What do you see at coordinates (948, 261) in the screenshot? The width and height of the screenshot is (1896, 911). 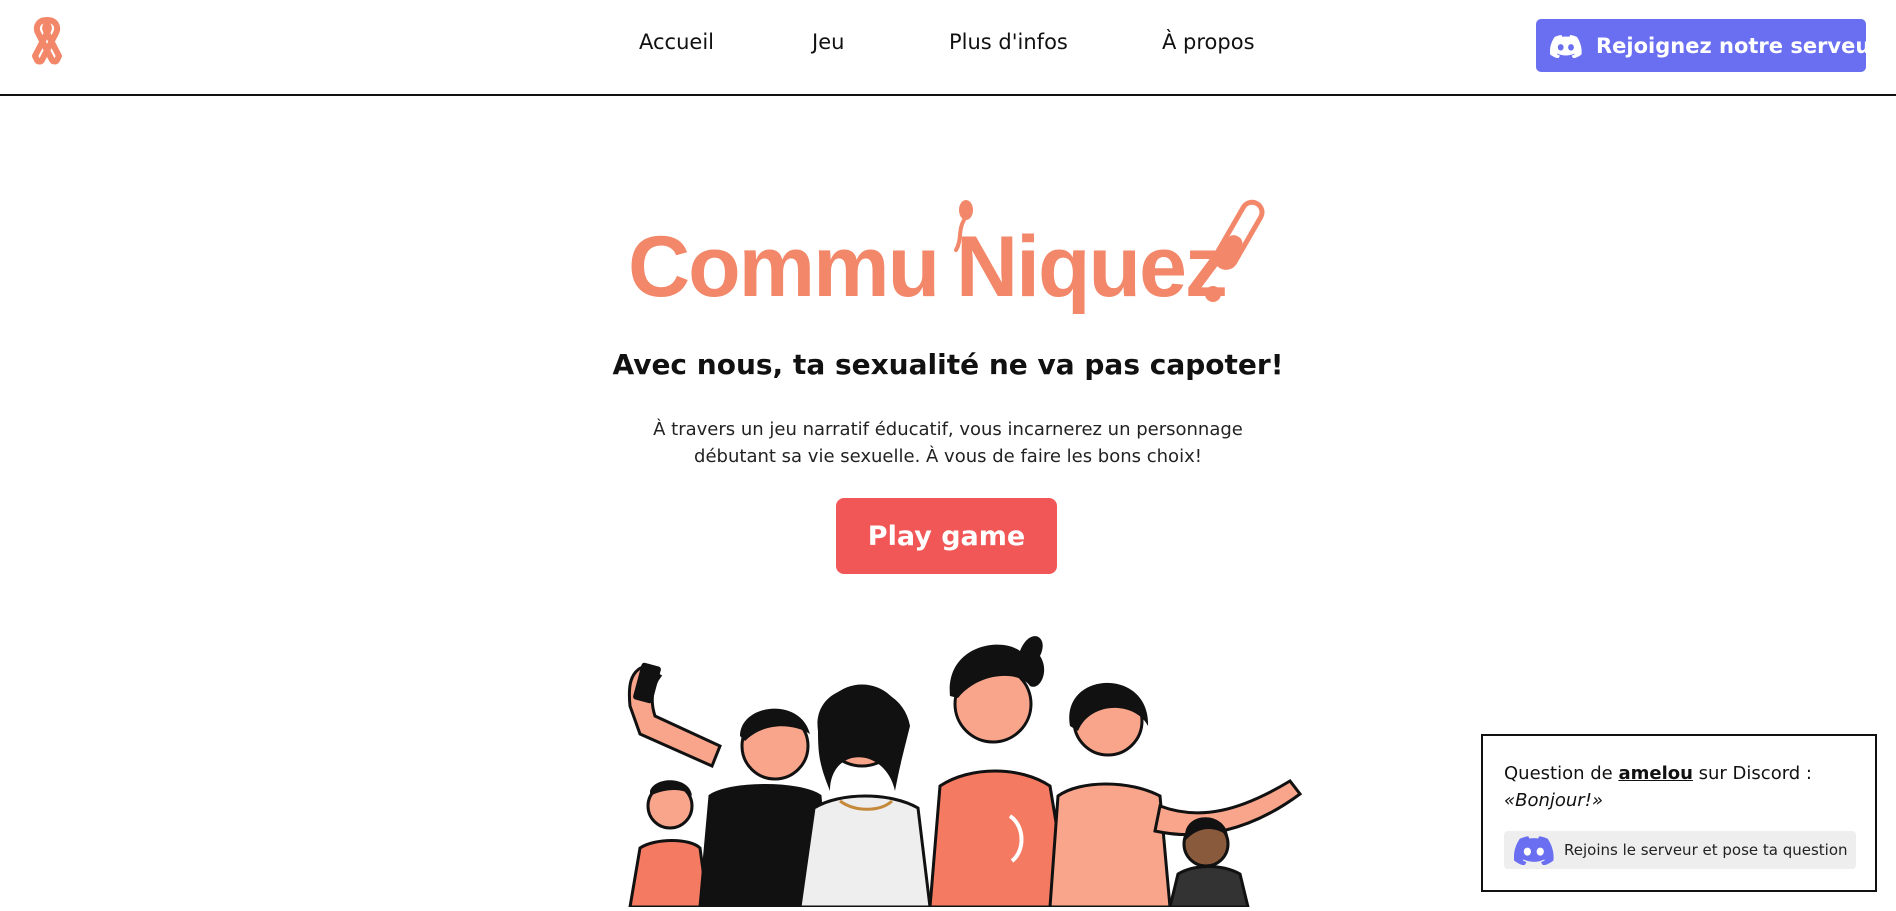 I see `communiquez-logo: Commu Niquez` at bounding box center [948, 261].